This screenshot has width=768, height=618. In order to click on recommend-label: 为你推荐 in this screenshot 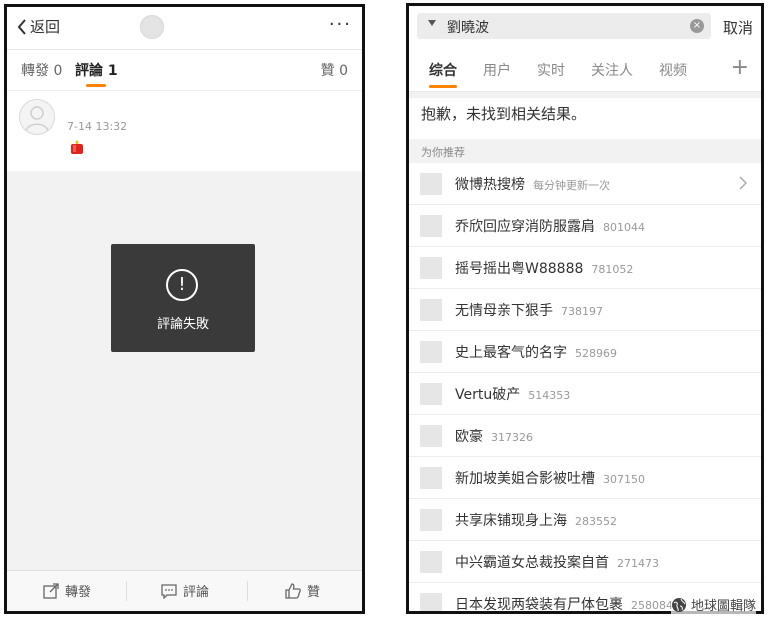, I will do `click(443, 152)`.